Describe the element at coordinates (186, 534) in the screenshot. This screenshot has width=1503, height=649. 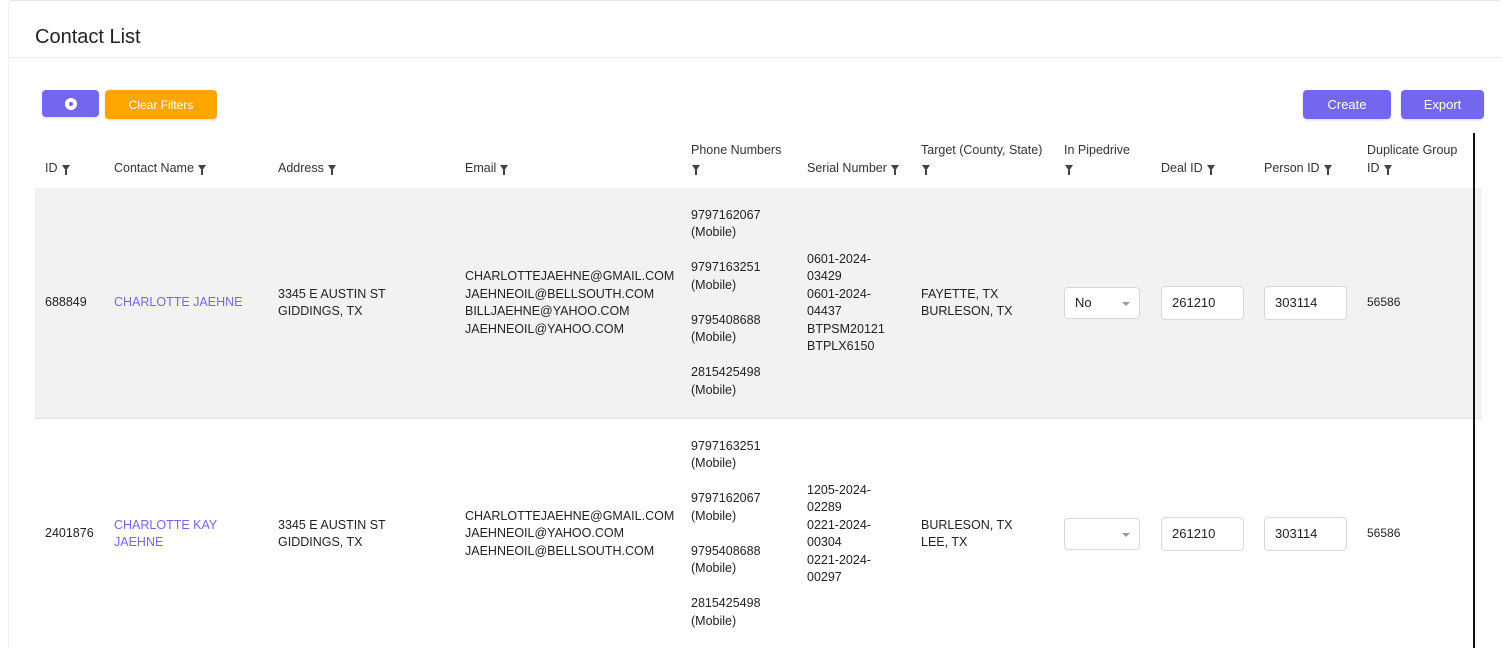
I see `contact-name-link: CHARLOTTE KAY JAEHNE` at that location.